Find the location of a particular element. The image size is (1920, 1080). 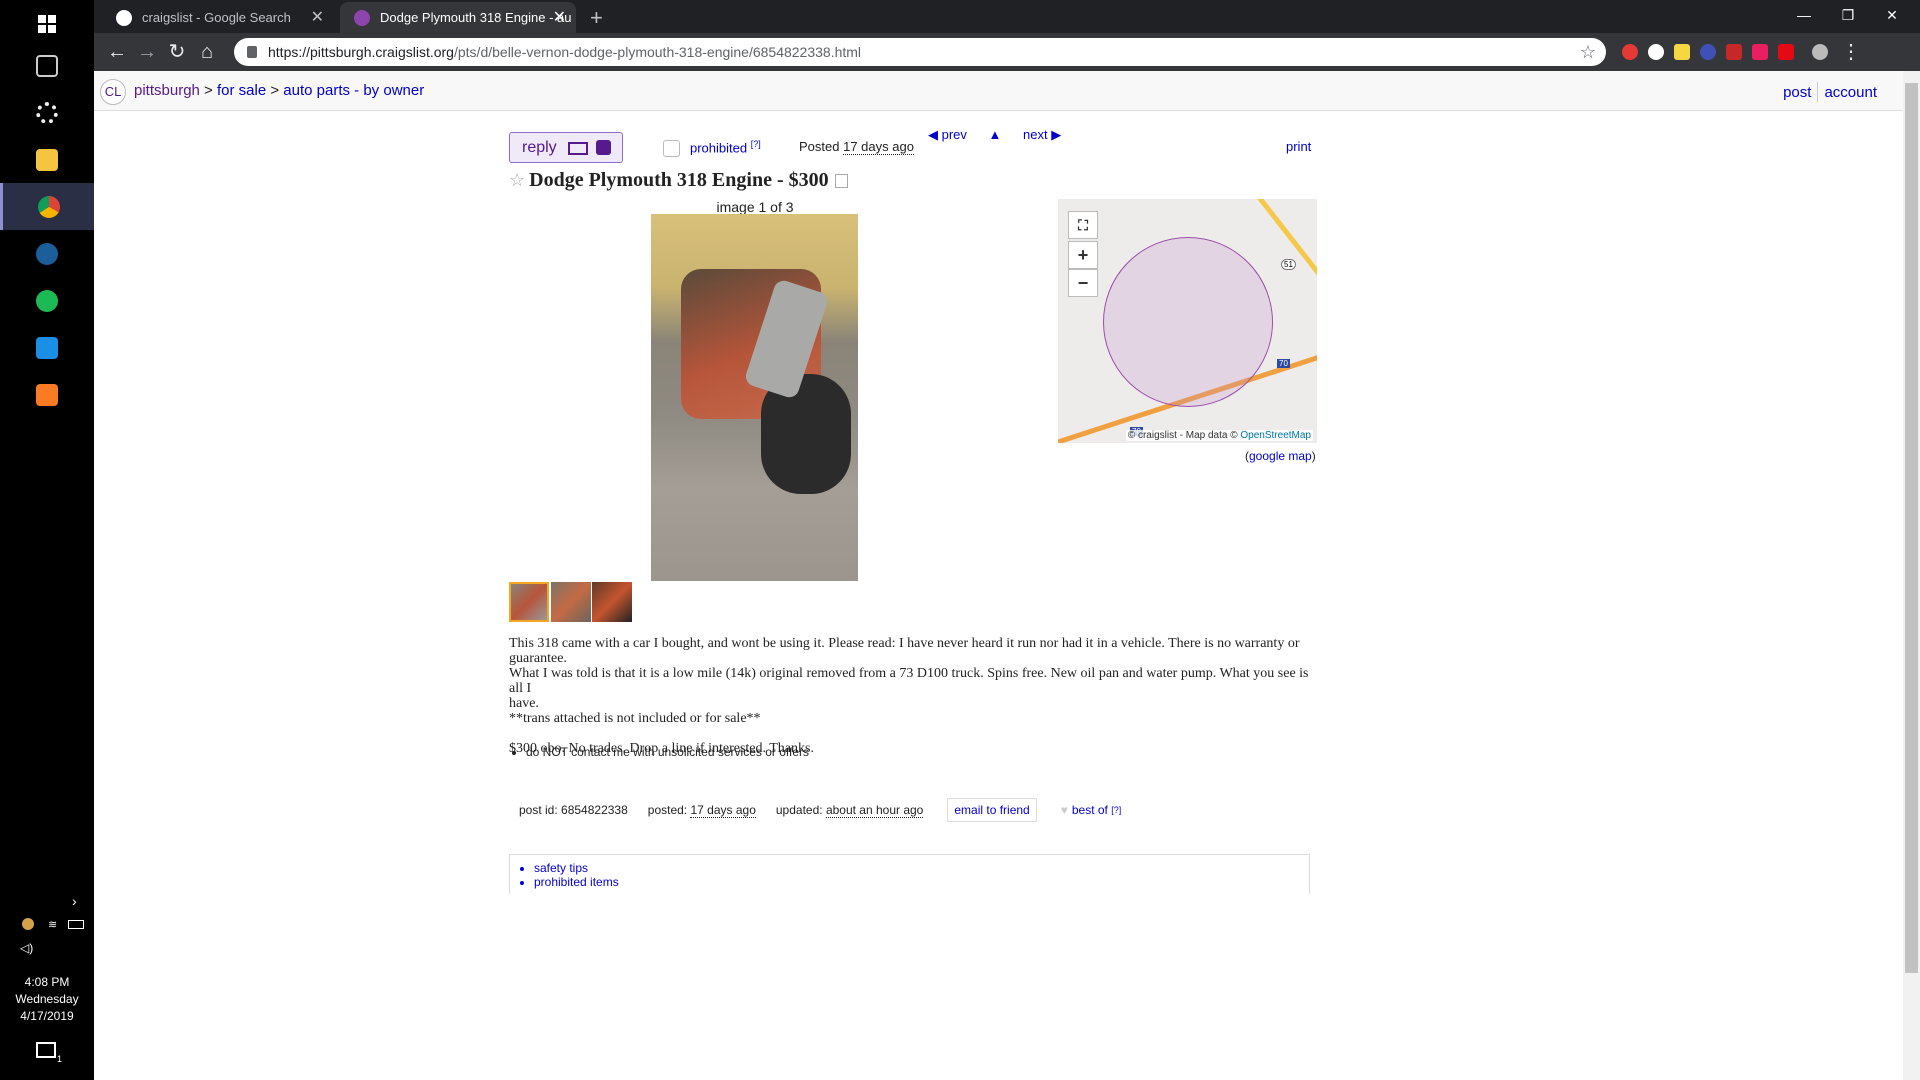

reload-button: ↻ is located at coordinates (177, 52).